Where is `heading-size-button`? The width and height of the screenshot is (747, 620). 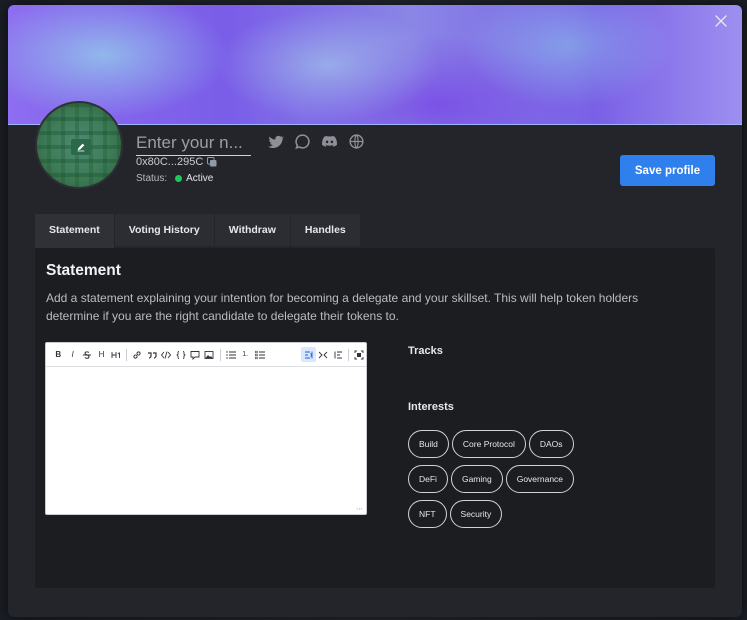 heading-size-button is located at coordinates (116, 354).